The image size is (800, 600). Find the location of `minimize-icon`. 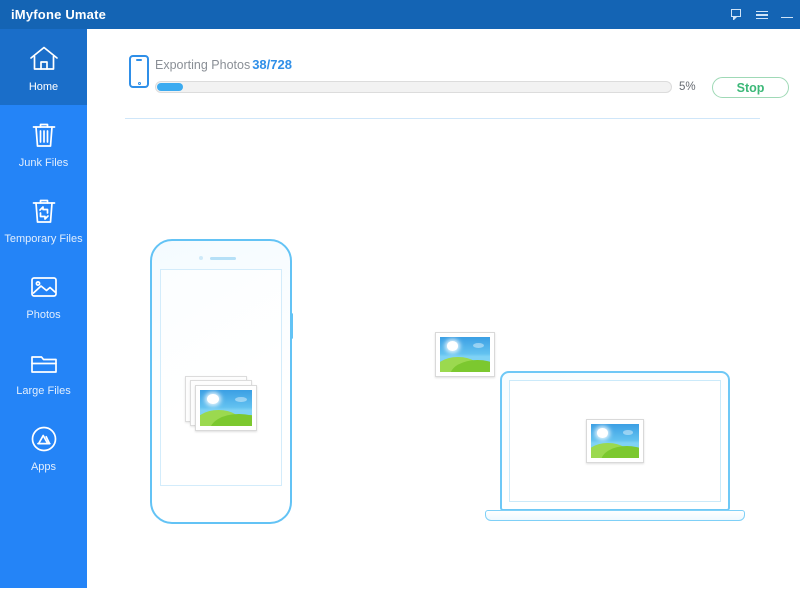

minimize-icon is located at coordinates (787, 15).